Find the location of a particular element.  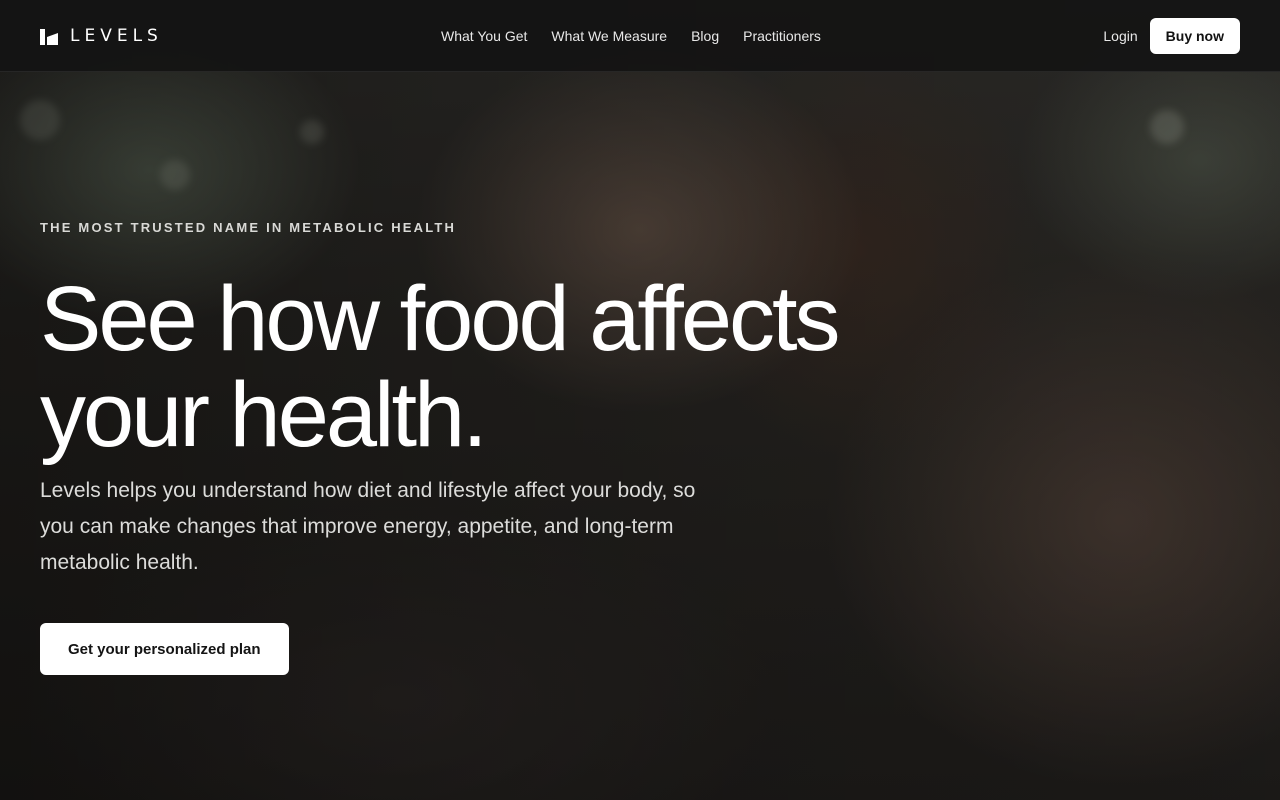

buy-now-button: Buy now is located at coordinates (1194, 36).